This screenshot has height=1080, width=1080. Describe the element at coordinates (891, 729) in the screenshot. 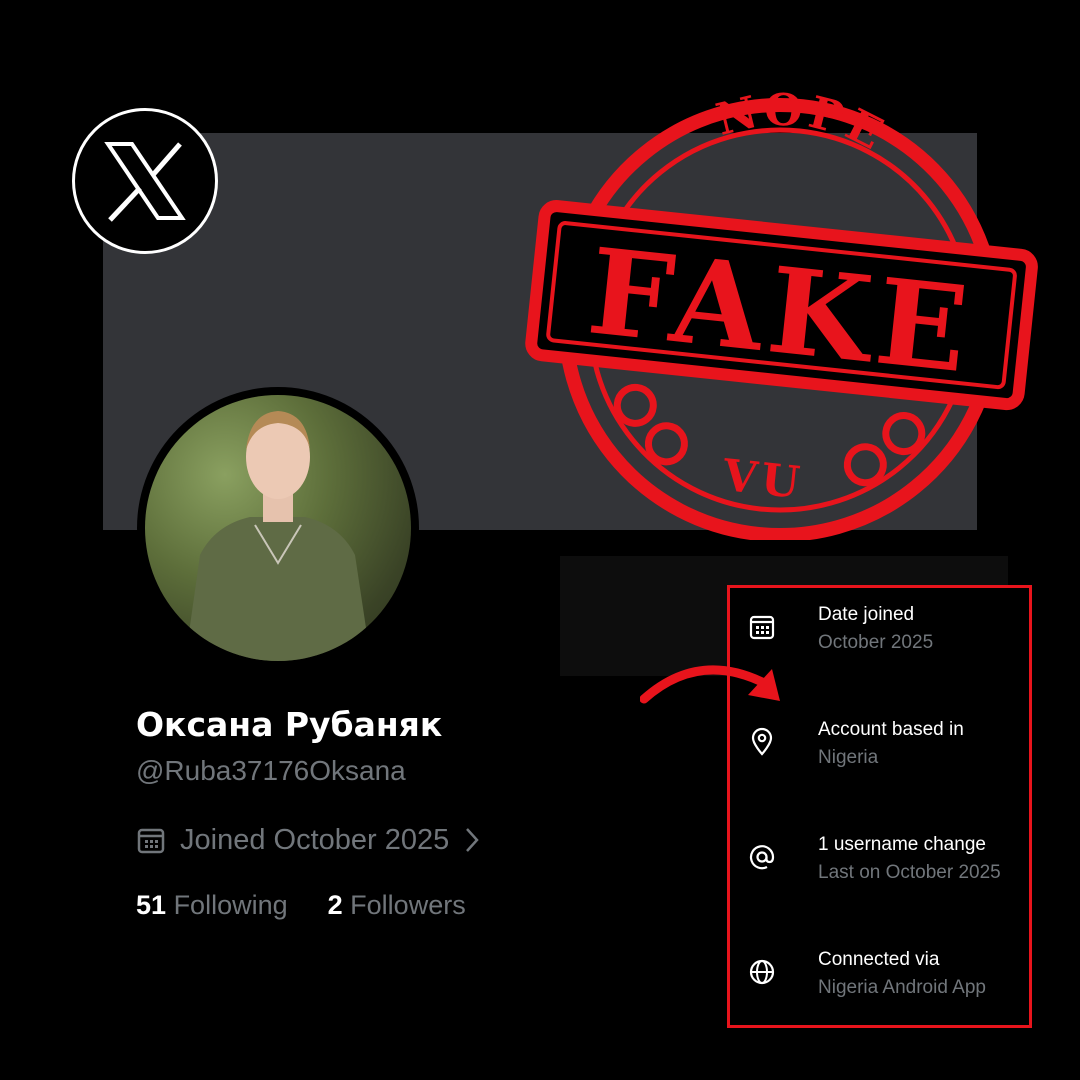

I see `about-label: Account based in` at that location.